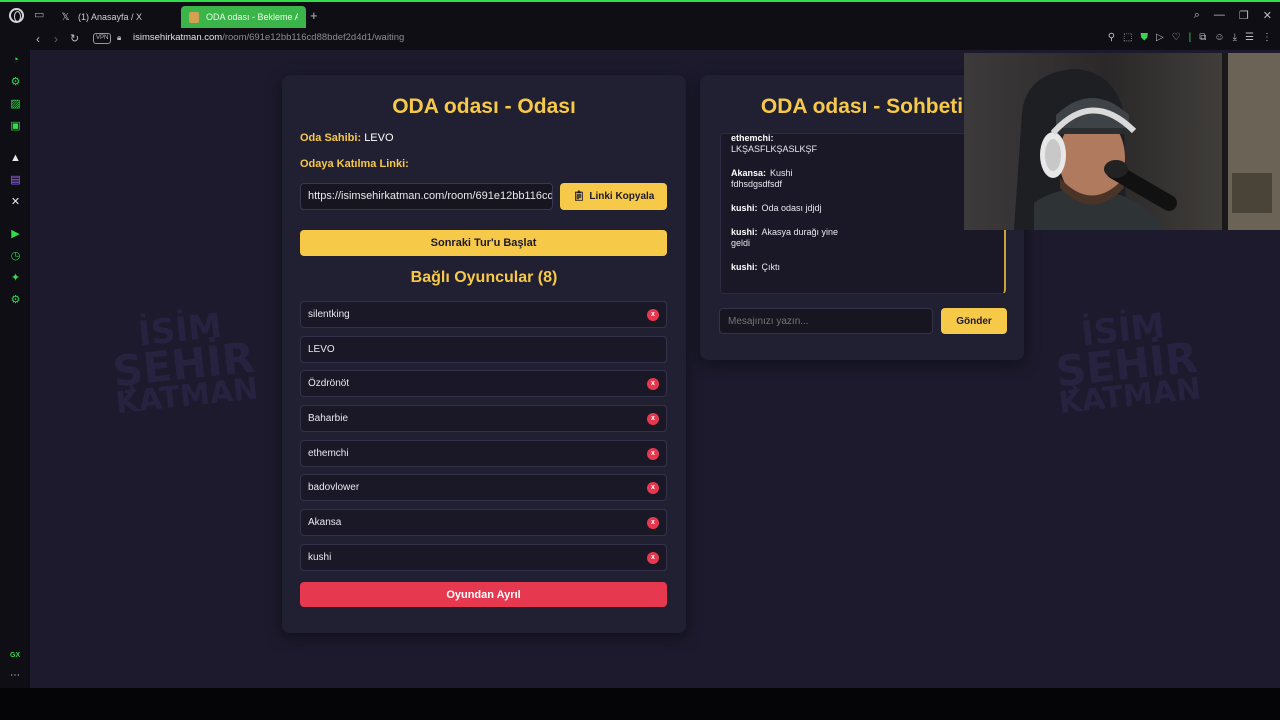 This screenshot has width=1280, height=720. I want to click on join-link-label: Odaya Katılma Linki:, so click(354, 164).